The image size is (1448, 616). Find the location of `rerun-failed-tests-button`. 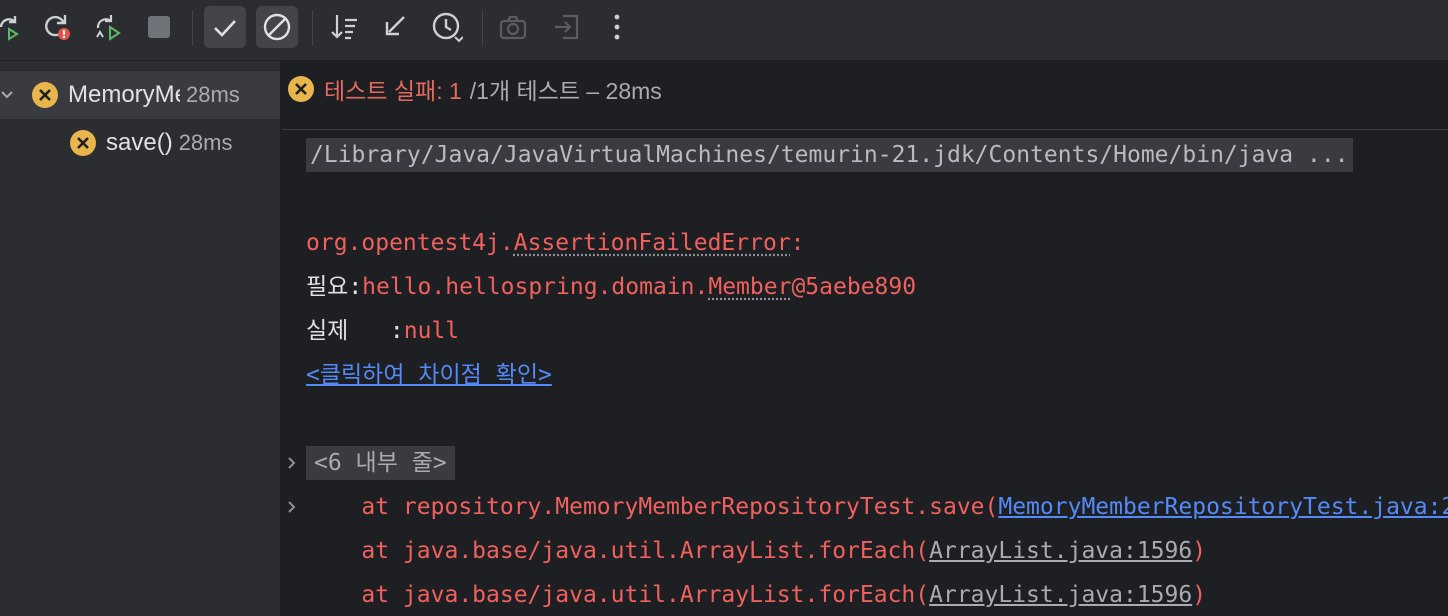

rerun-failed-tests-button is located at coordinates (57, 27).